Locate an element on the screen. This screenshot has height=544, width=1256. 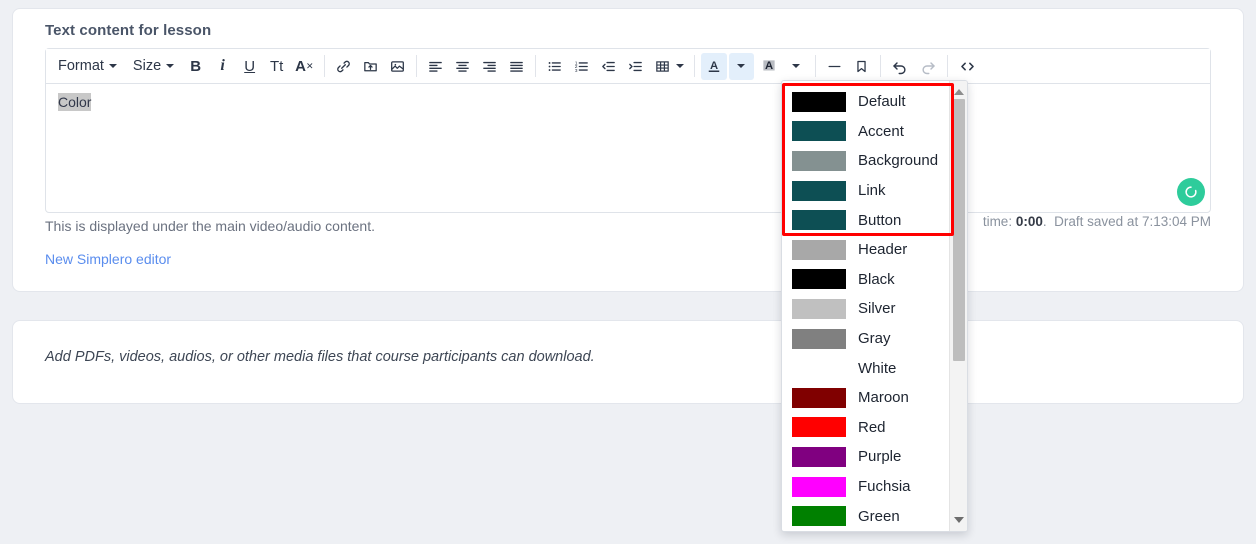
color-option: Default is located at coordinates (866, 102).